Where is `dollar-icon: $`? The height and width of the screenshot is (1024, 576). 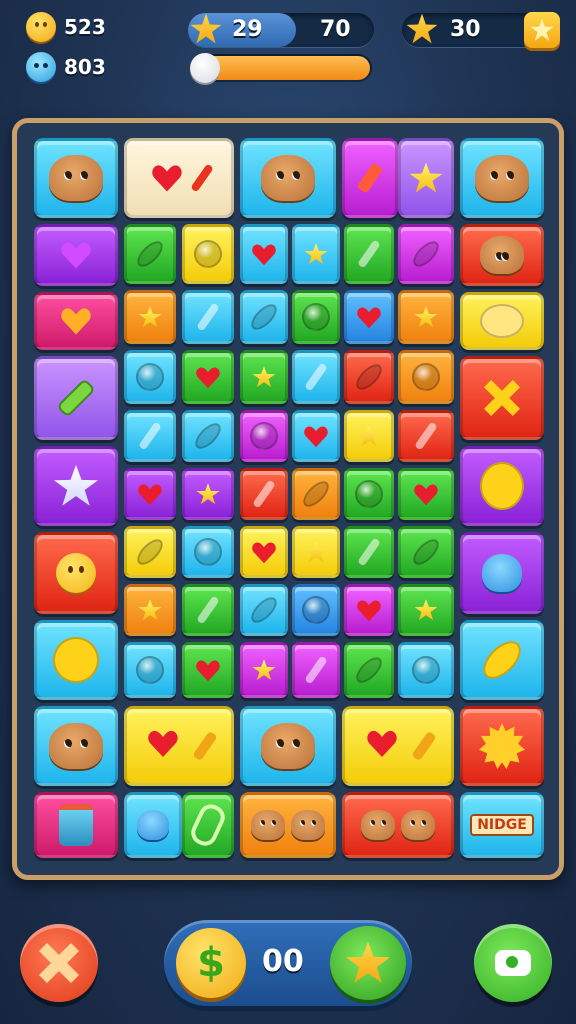
dollar-icon: $ is located at coordinates (211, 963).